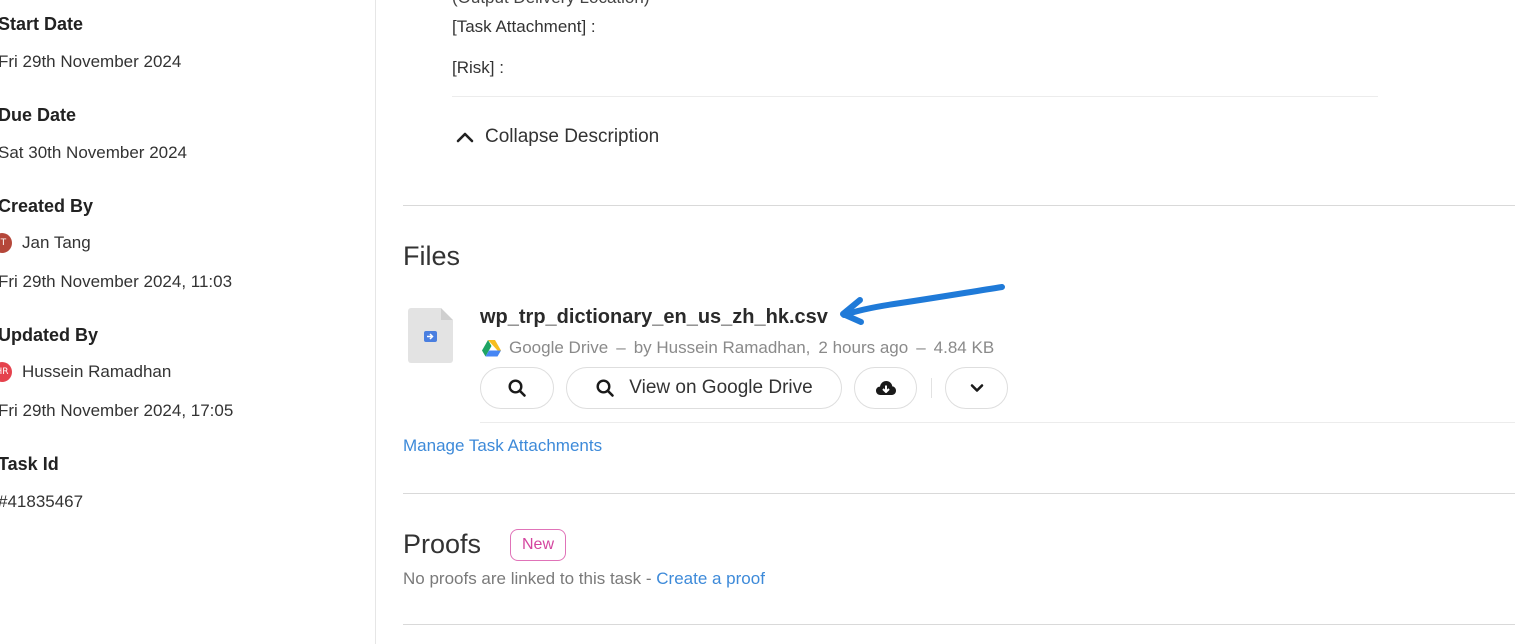  What do you see at coordinates (915, 96) in the screenshot?
I see `description-divider` at bounding box center [915, 96].